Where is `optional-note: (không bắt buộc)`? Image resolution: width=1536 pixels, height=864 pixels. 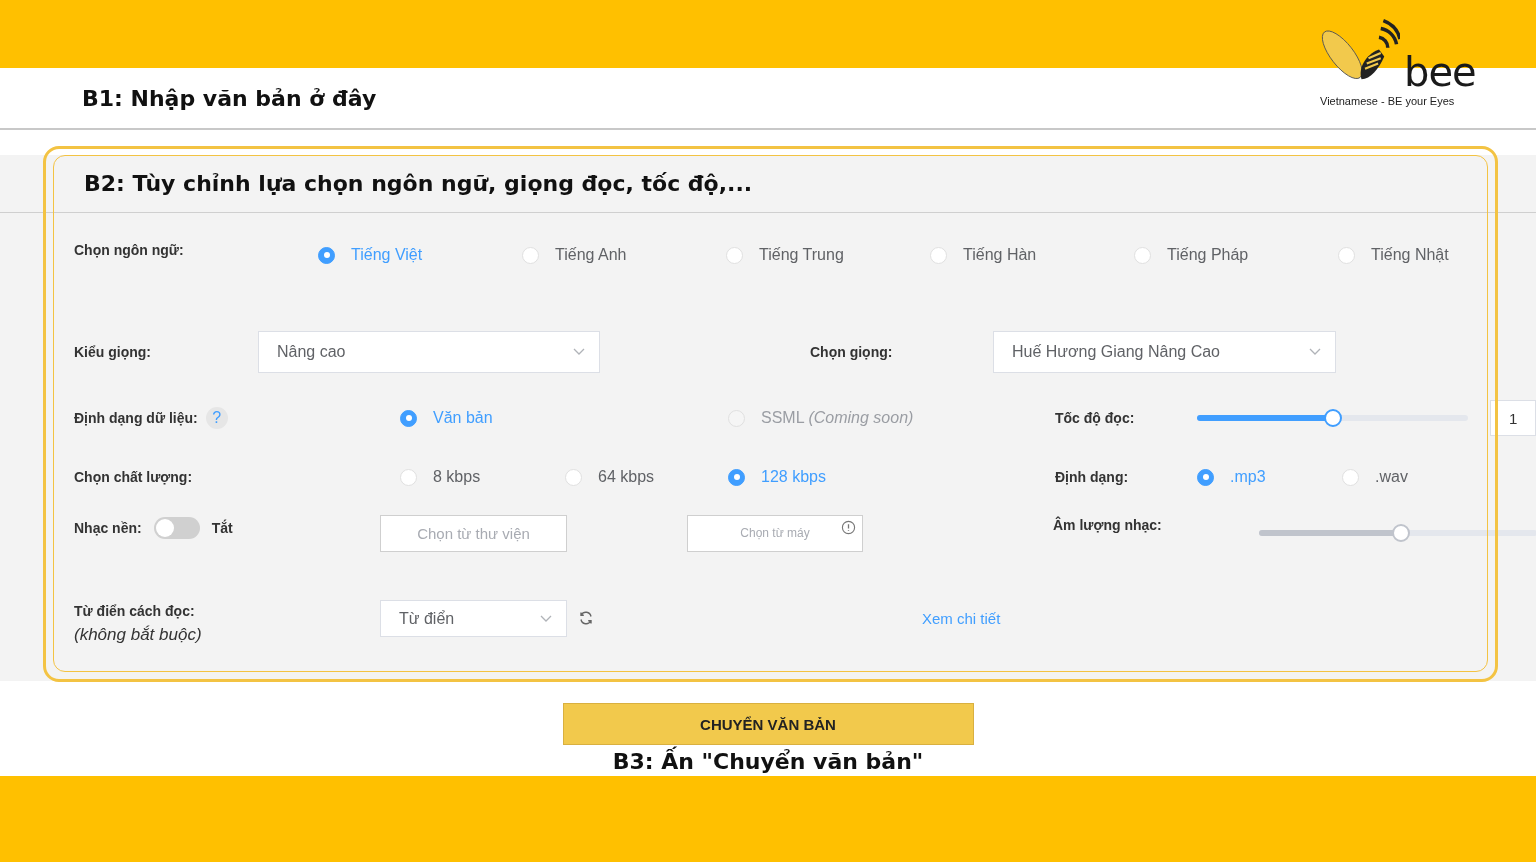 optional-note: (không bắt buộc) is located at coordinates (138, 635).